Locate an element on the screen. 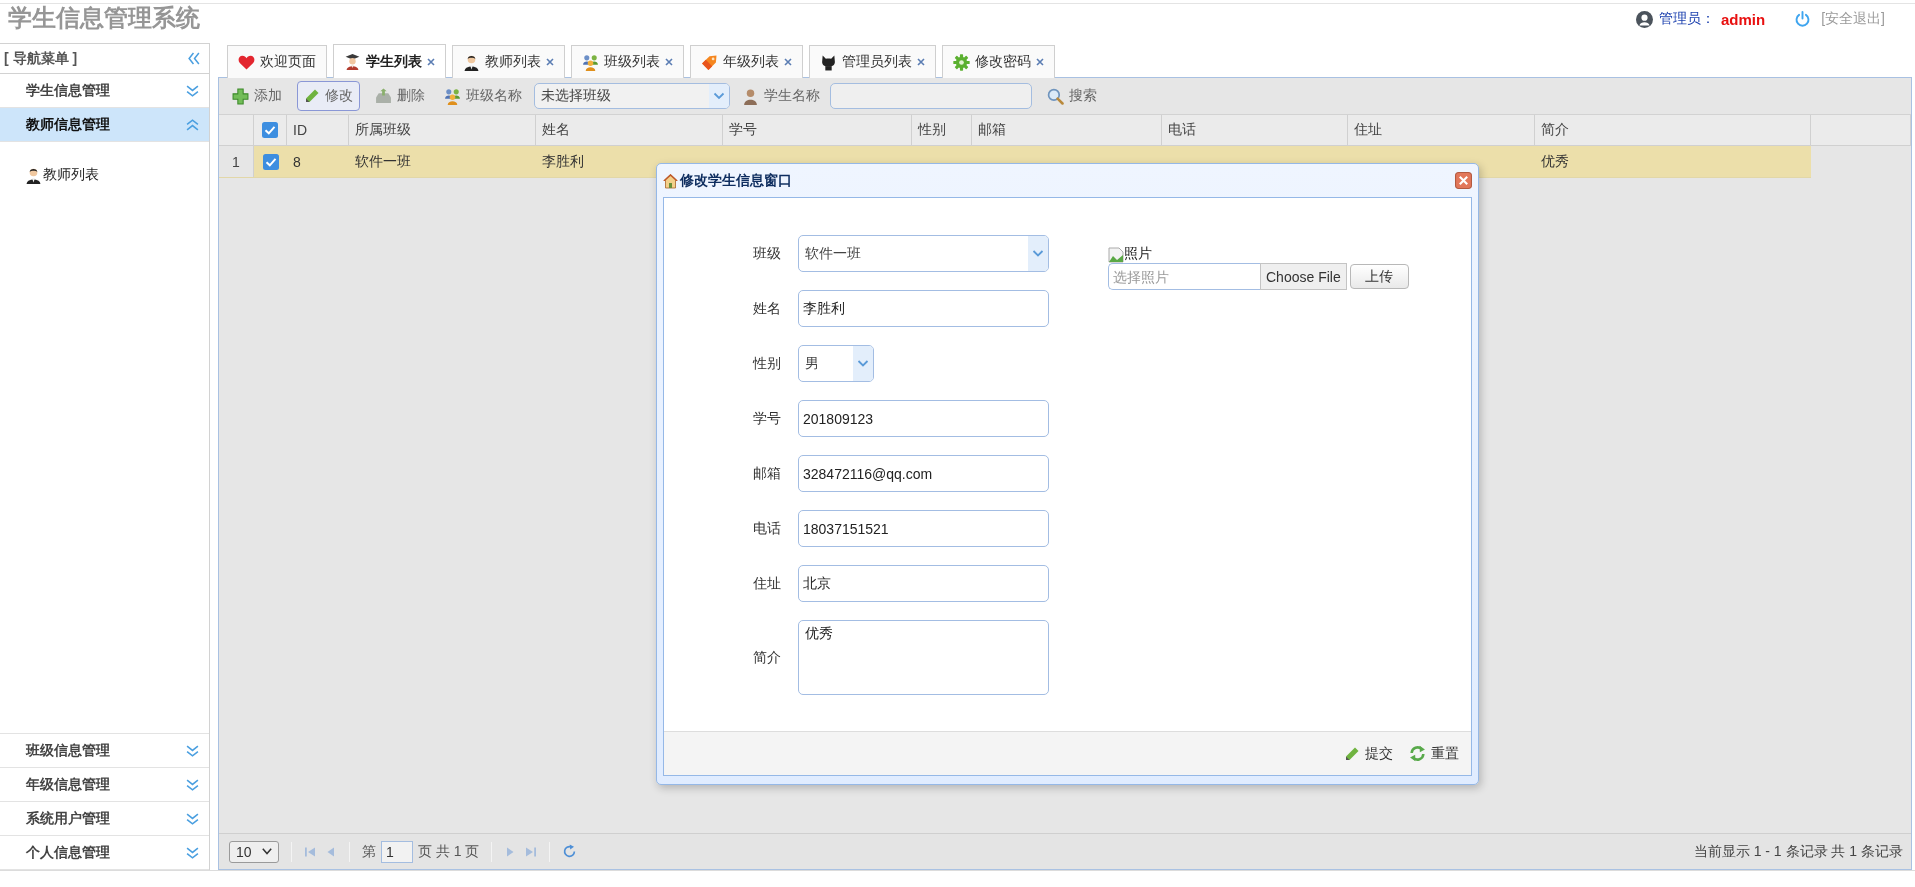 The width and height of the screenshot is (1915, 887). row-number: 1 is located at coordinates (236, 161).